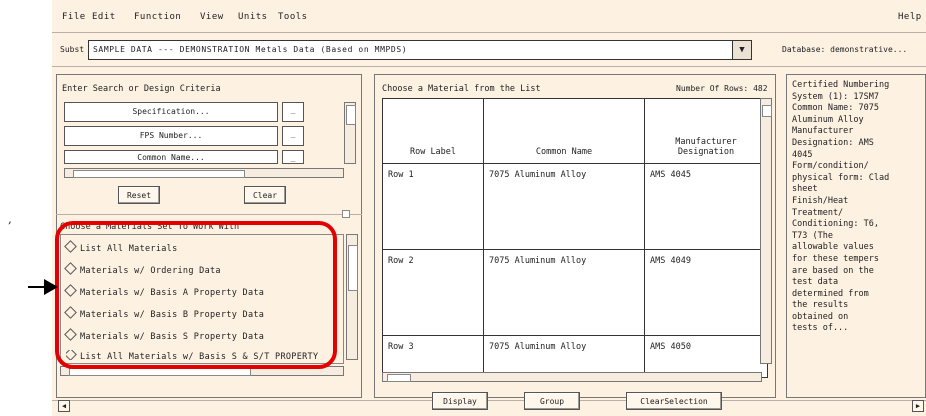  Describe the element at coordinates (572, 377) in the screenshot. I see `table-horizontal-scrollbar` at that location.